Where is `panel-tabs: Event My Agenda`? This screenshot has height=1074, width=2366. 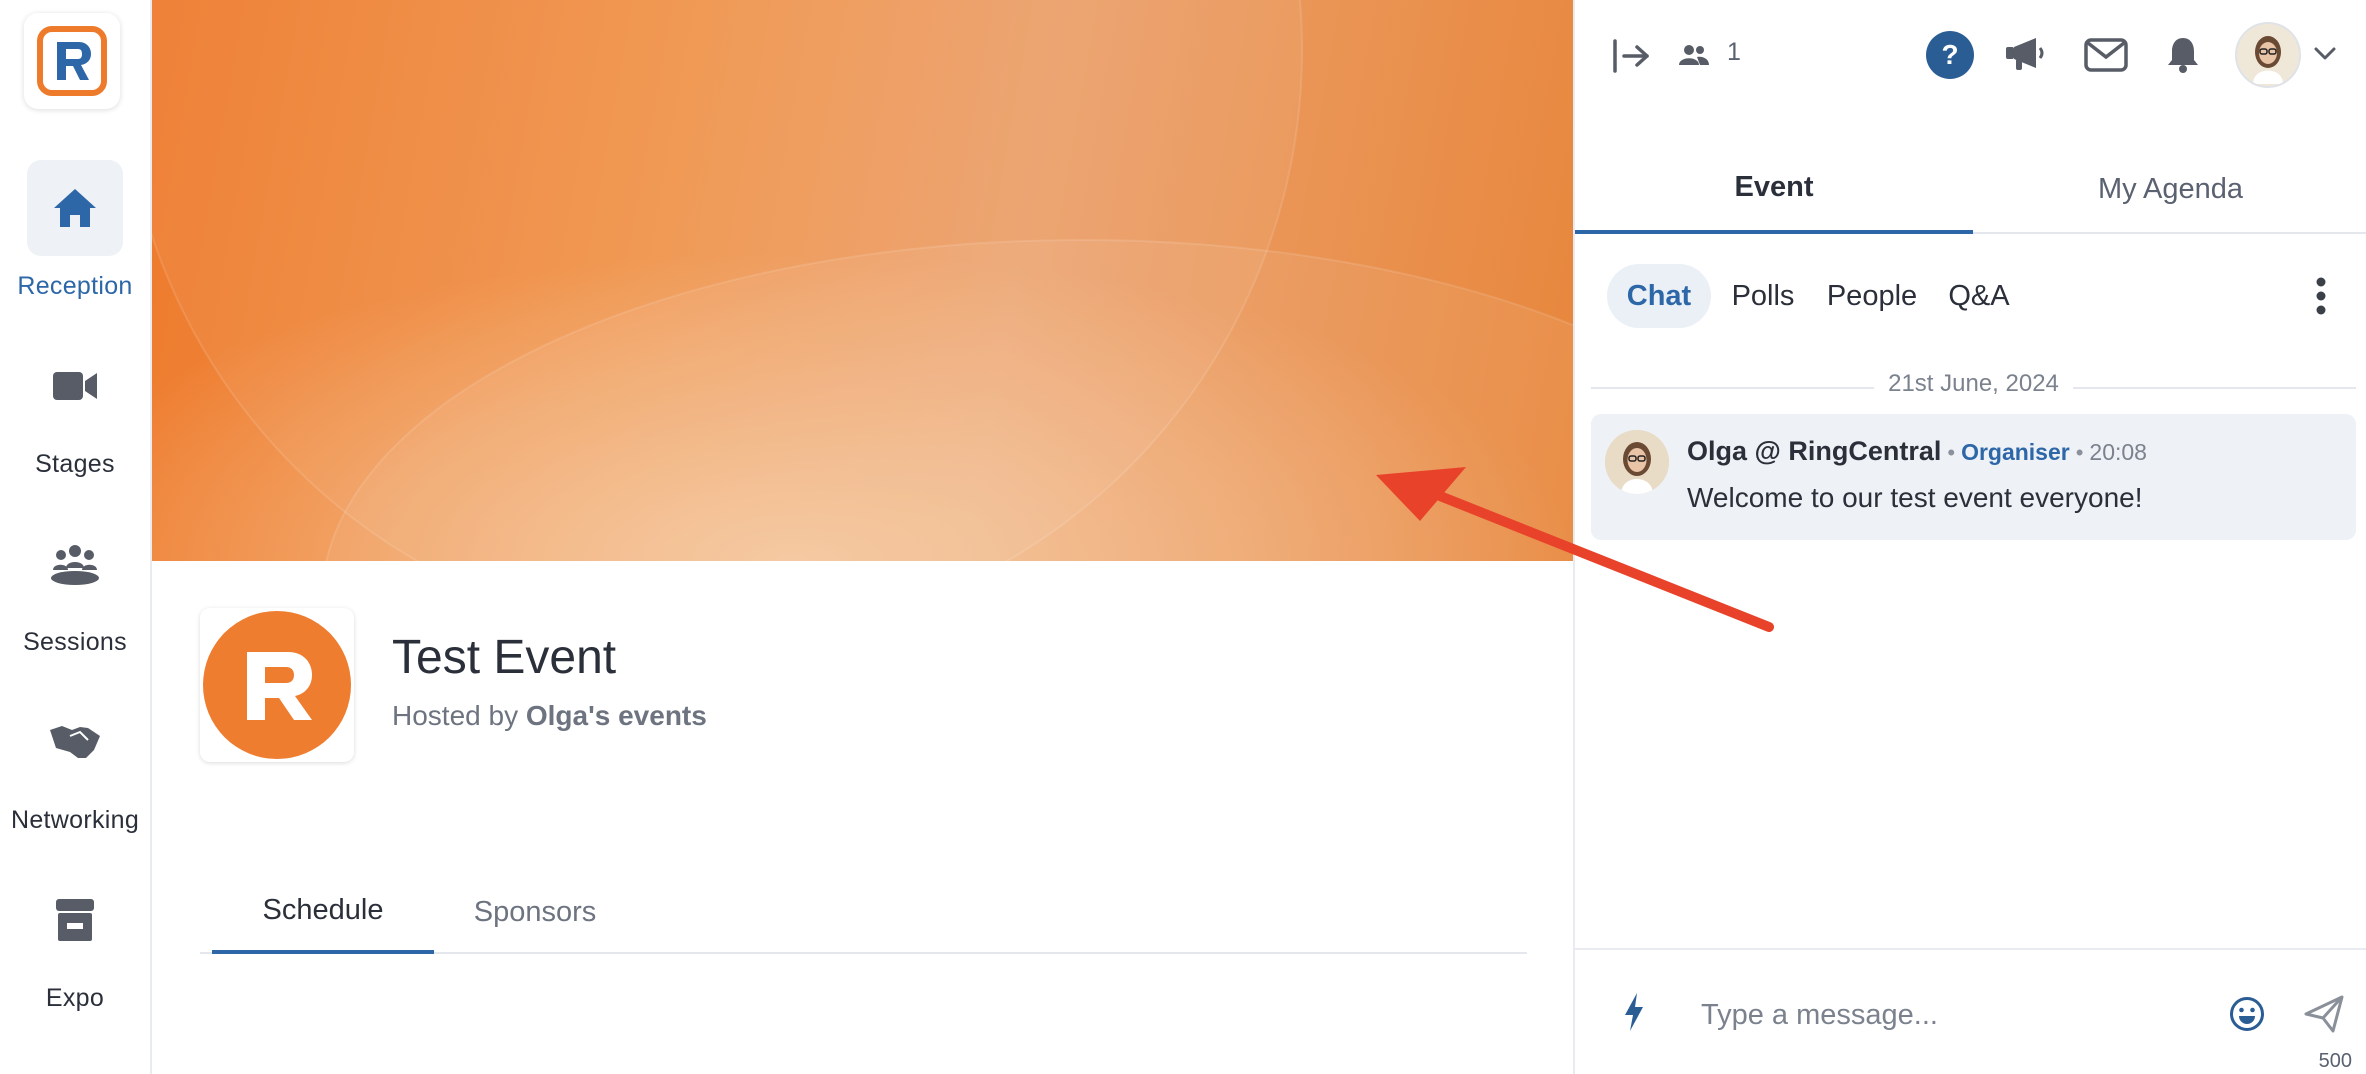
panel-tabs: Event My Agenda is located at coordinates (1970, 189).